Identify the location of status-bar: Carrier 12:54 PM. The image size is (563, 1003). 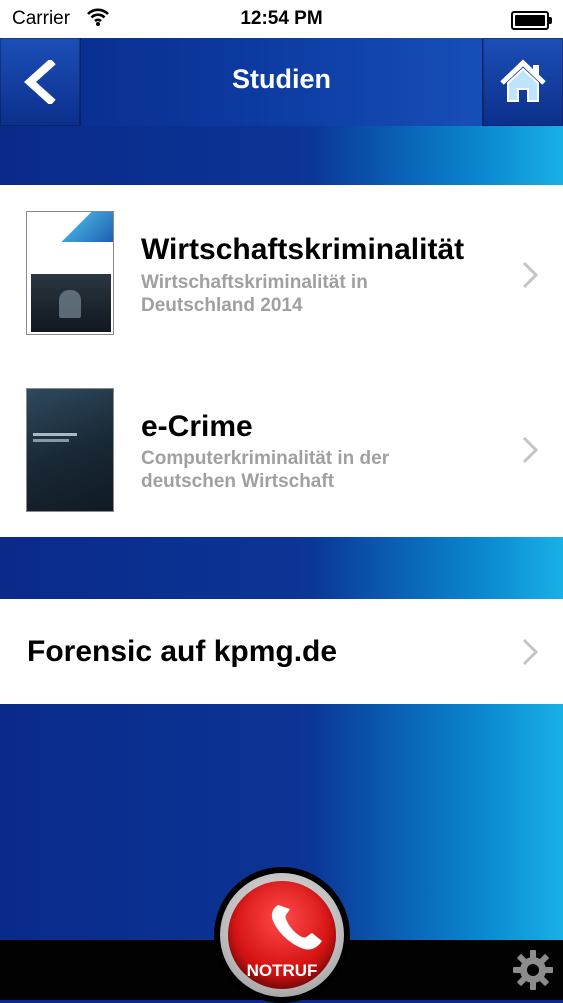
(281, 19).